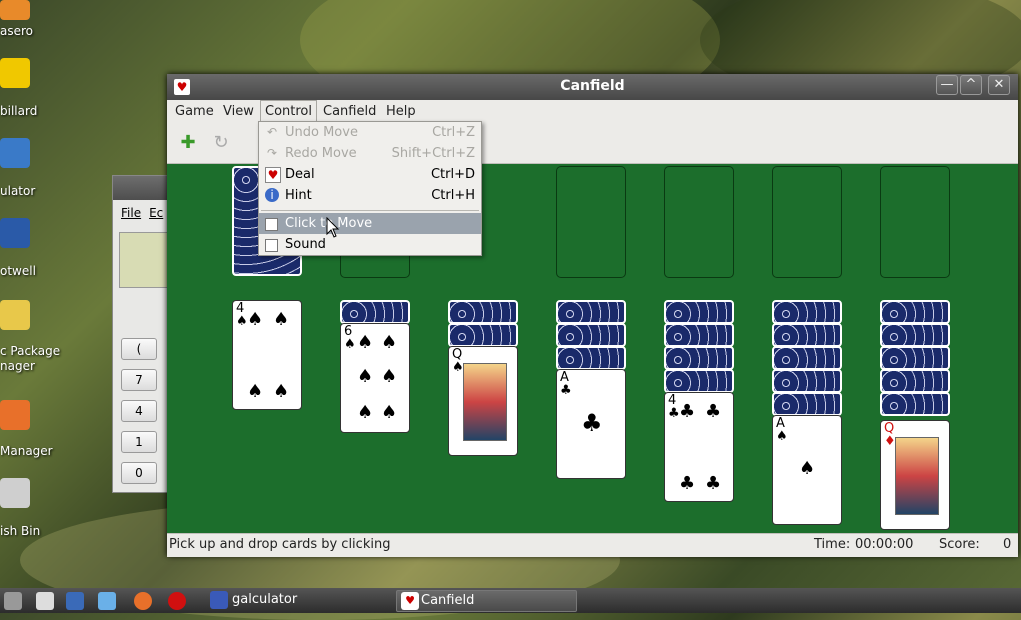 The height and width of the screenshot is (620, 1021). I want to click on menu-item-redo-move: ↷ Redo Move Shift+Ctrl+Z, so click(370, 153).